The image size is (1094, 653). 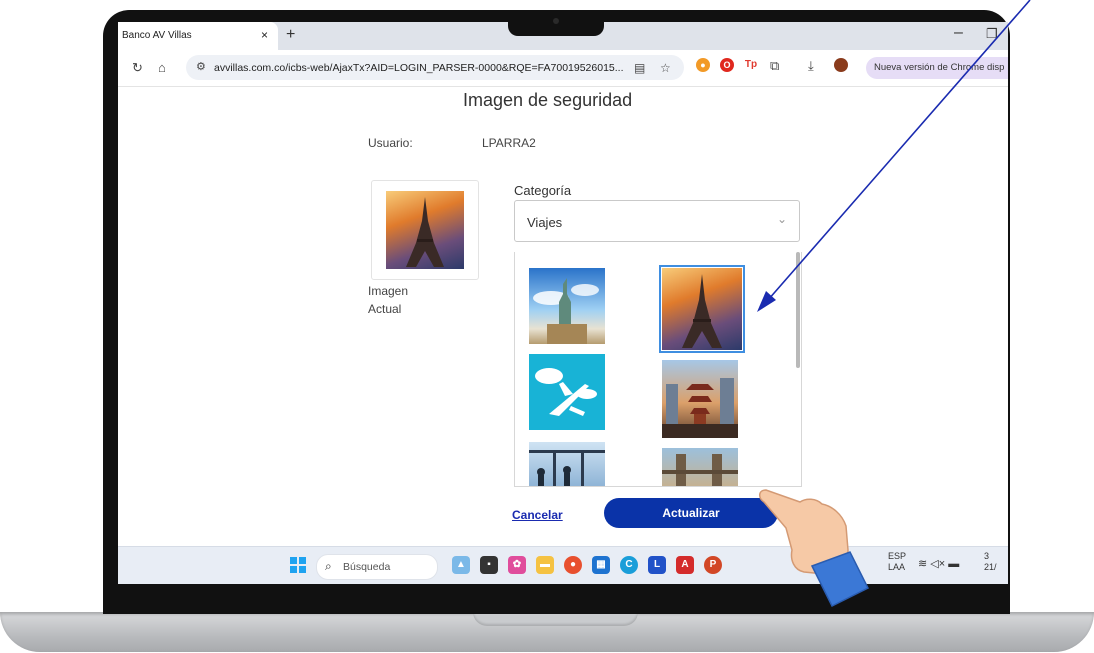 I want to click on pointing-hand-icon, so click(x=814, y=548).